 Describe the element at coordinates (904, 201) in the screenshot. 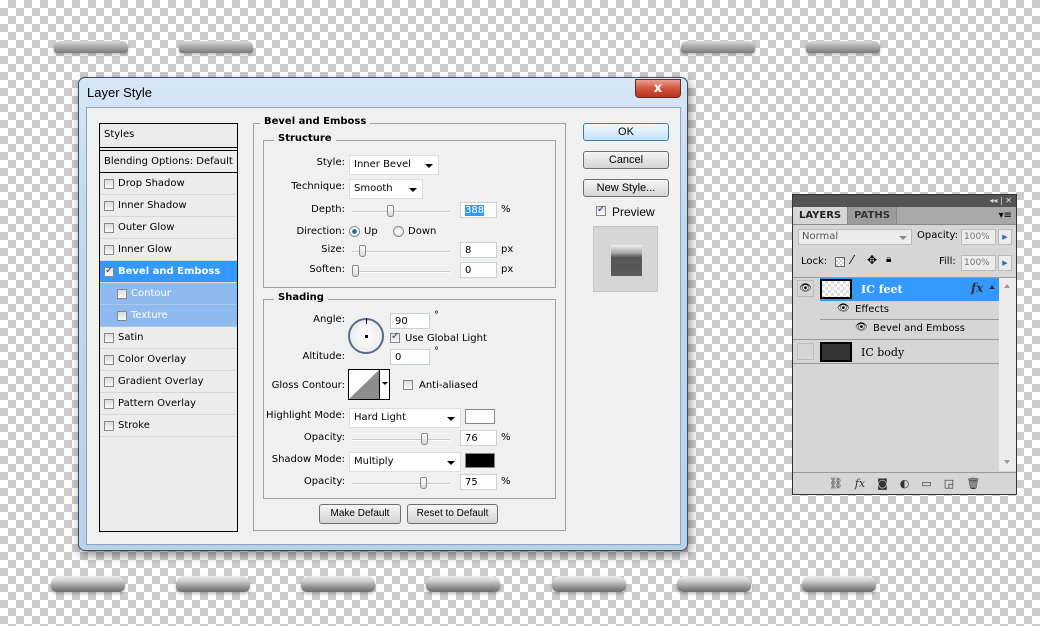

I see `panel-topbar: ◂◂ | ✕` at that location.